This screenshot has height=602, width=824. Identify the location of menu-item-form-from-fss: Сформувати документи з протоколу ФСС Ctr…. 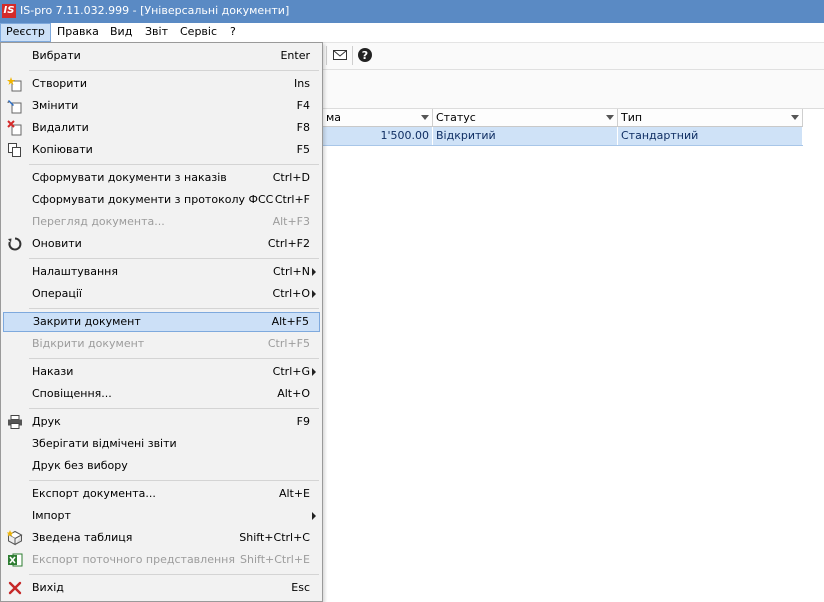
(161, 200).